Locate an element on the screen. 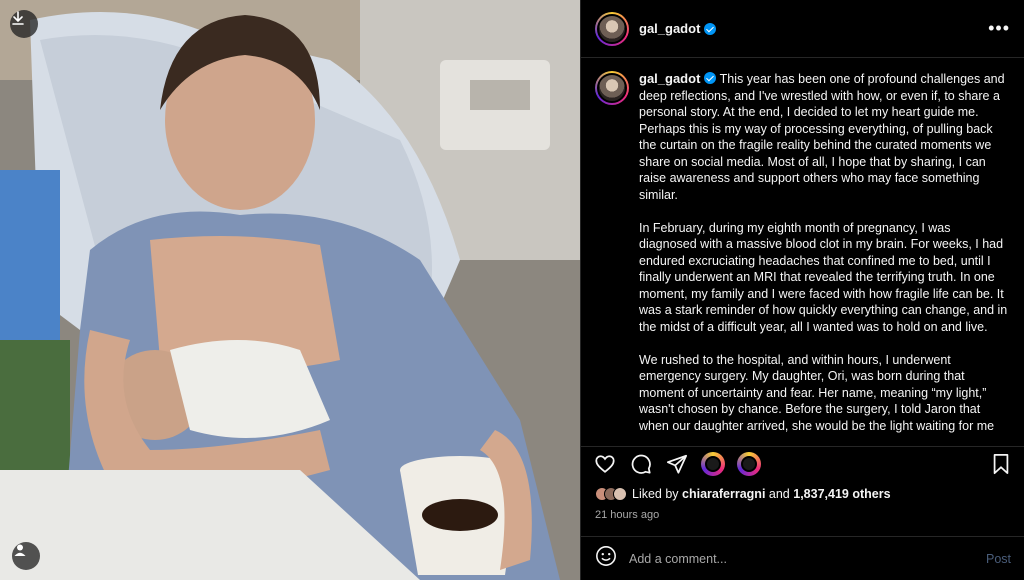 The image size is (1024, 580). share-icon is located at coordinates (677, 464).